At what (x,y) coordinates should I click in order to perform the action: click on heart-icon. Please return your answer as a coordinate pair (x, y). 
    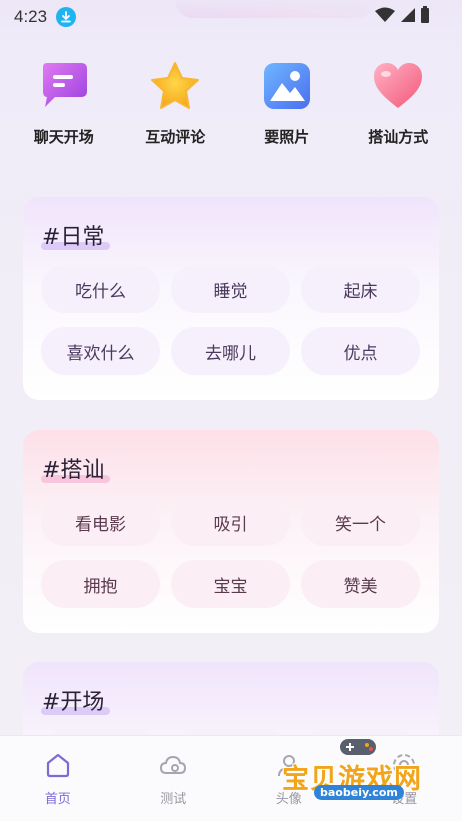
    Looking at the image, I should click on (398, 86).